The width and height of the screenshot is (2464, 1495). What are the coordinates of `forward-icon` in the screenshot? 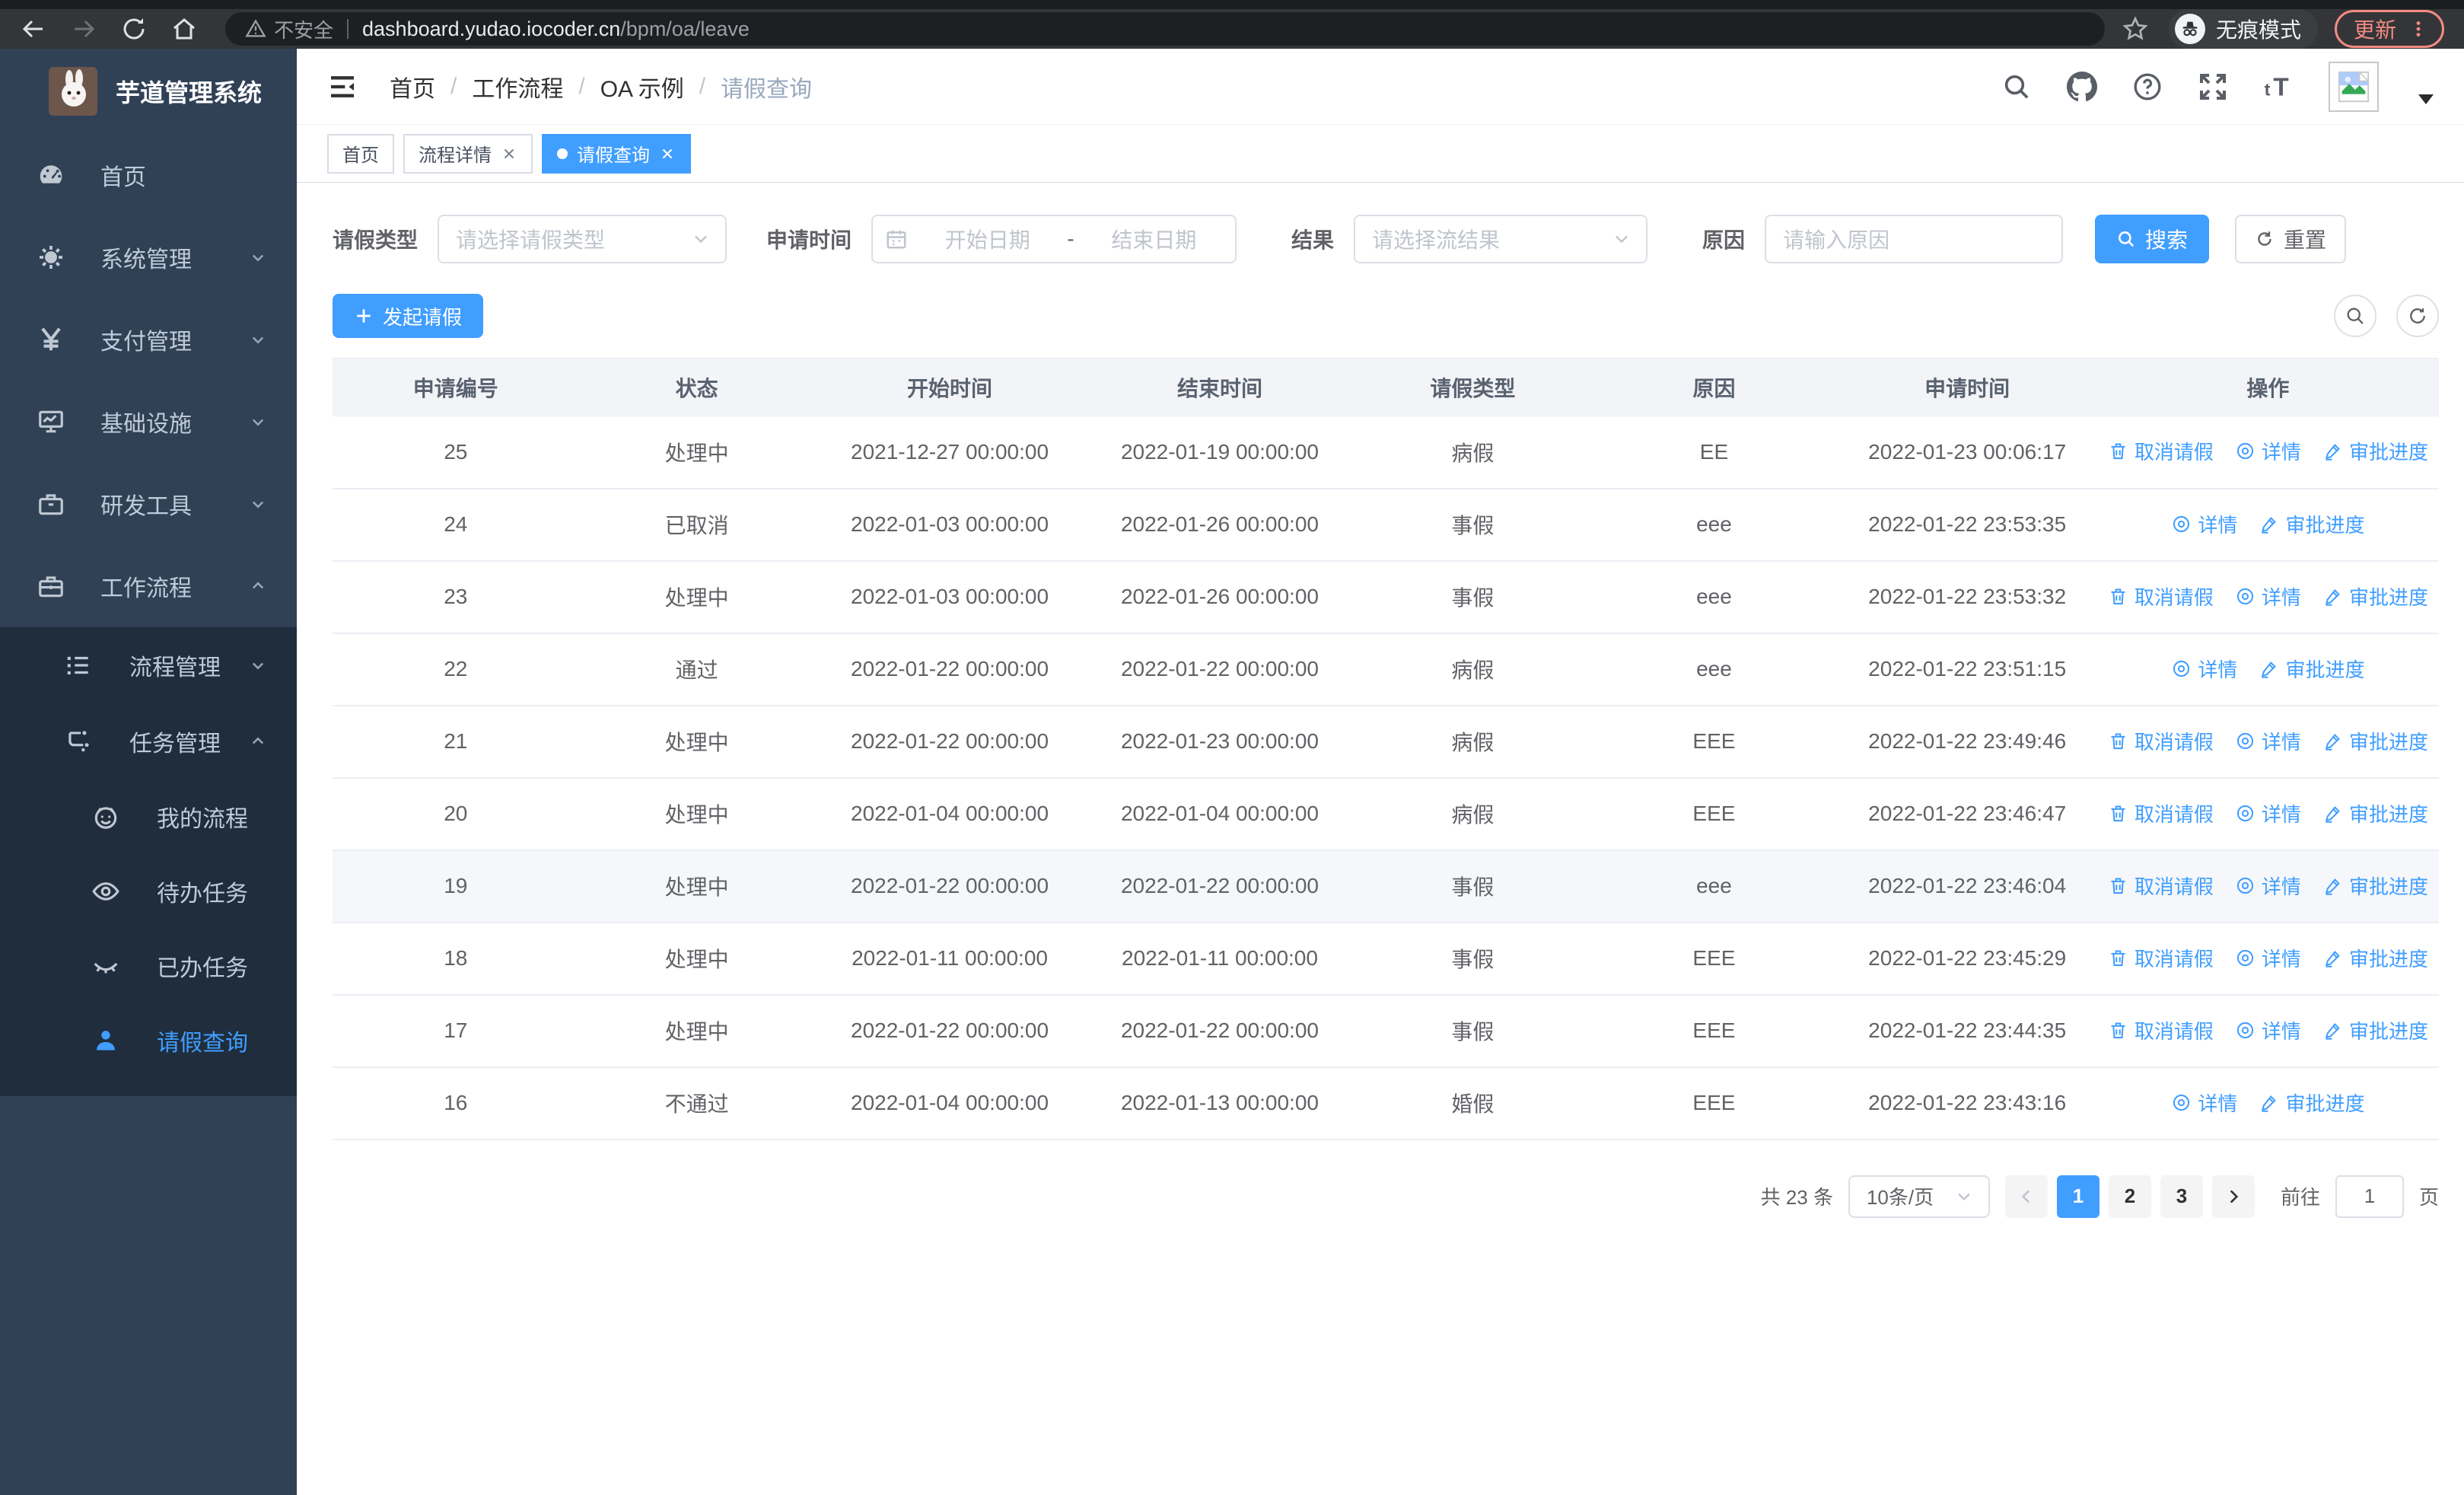 It's located at (83, 29).